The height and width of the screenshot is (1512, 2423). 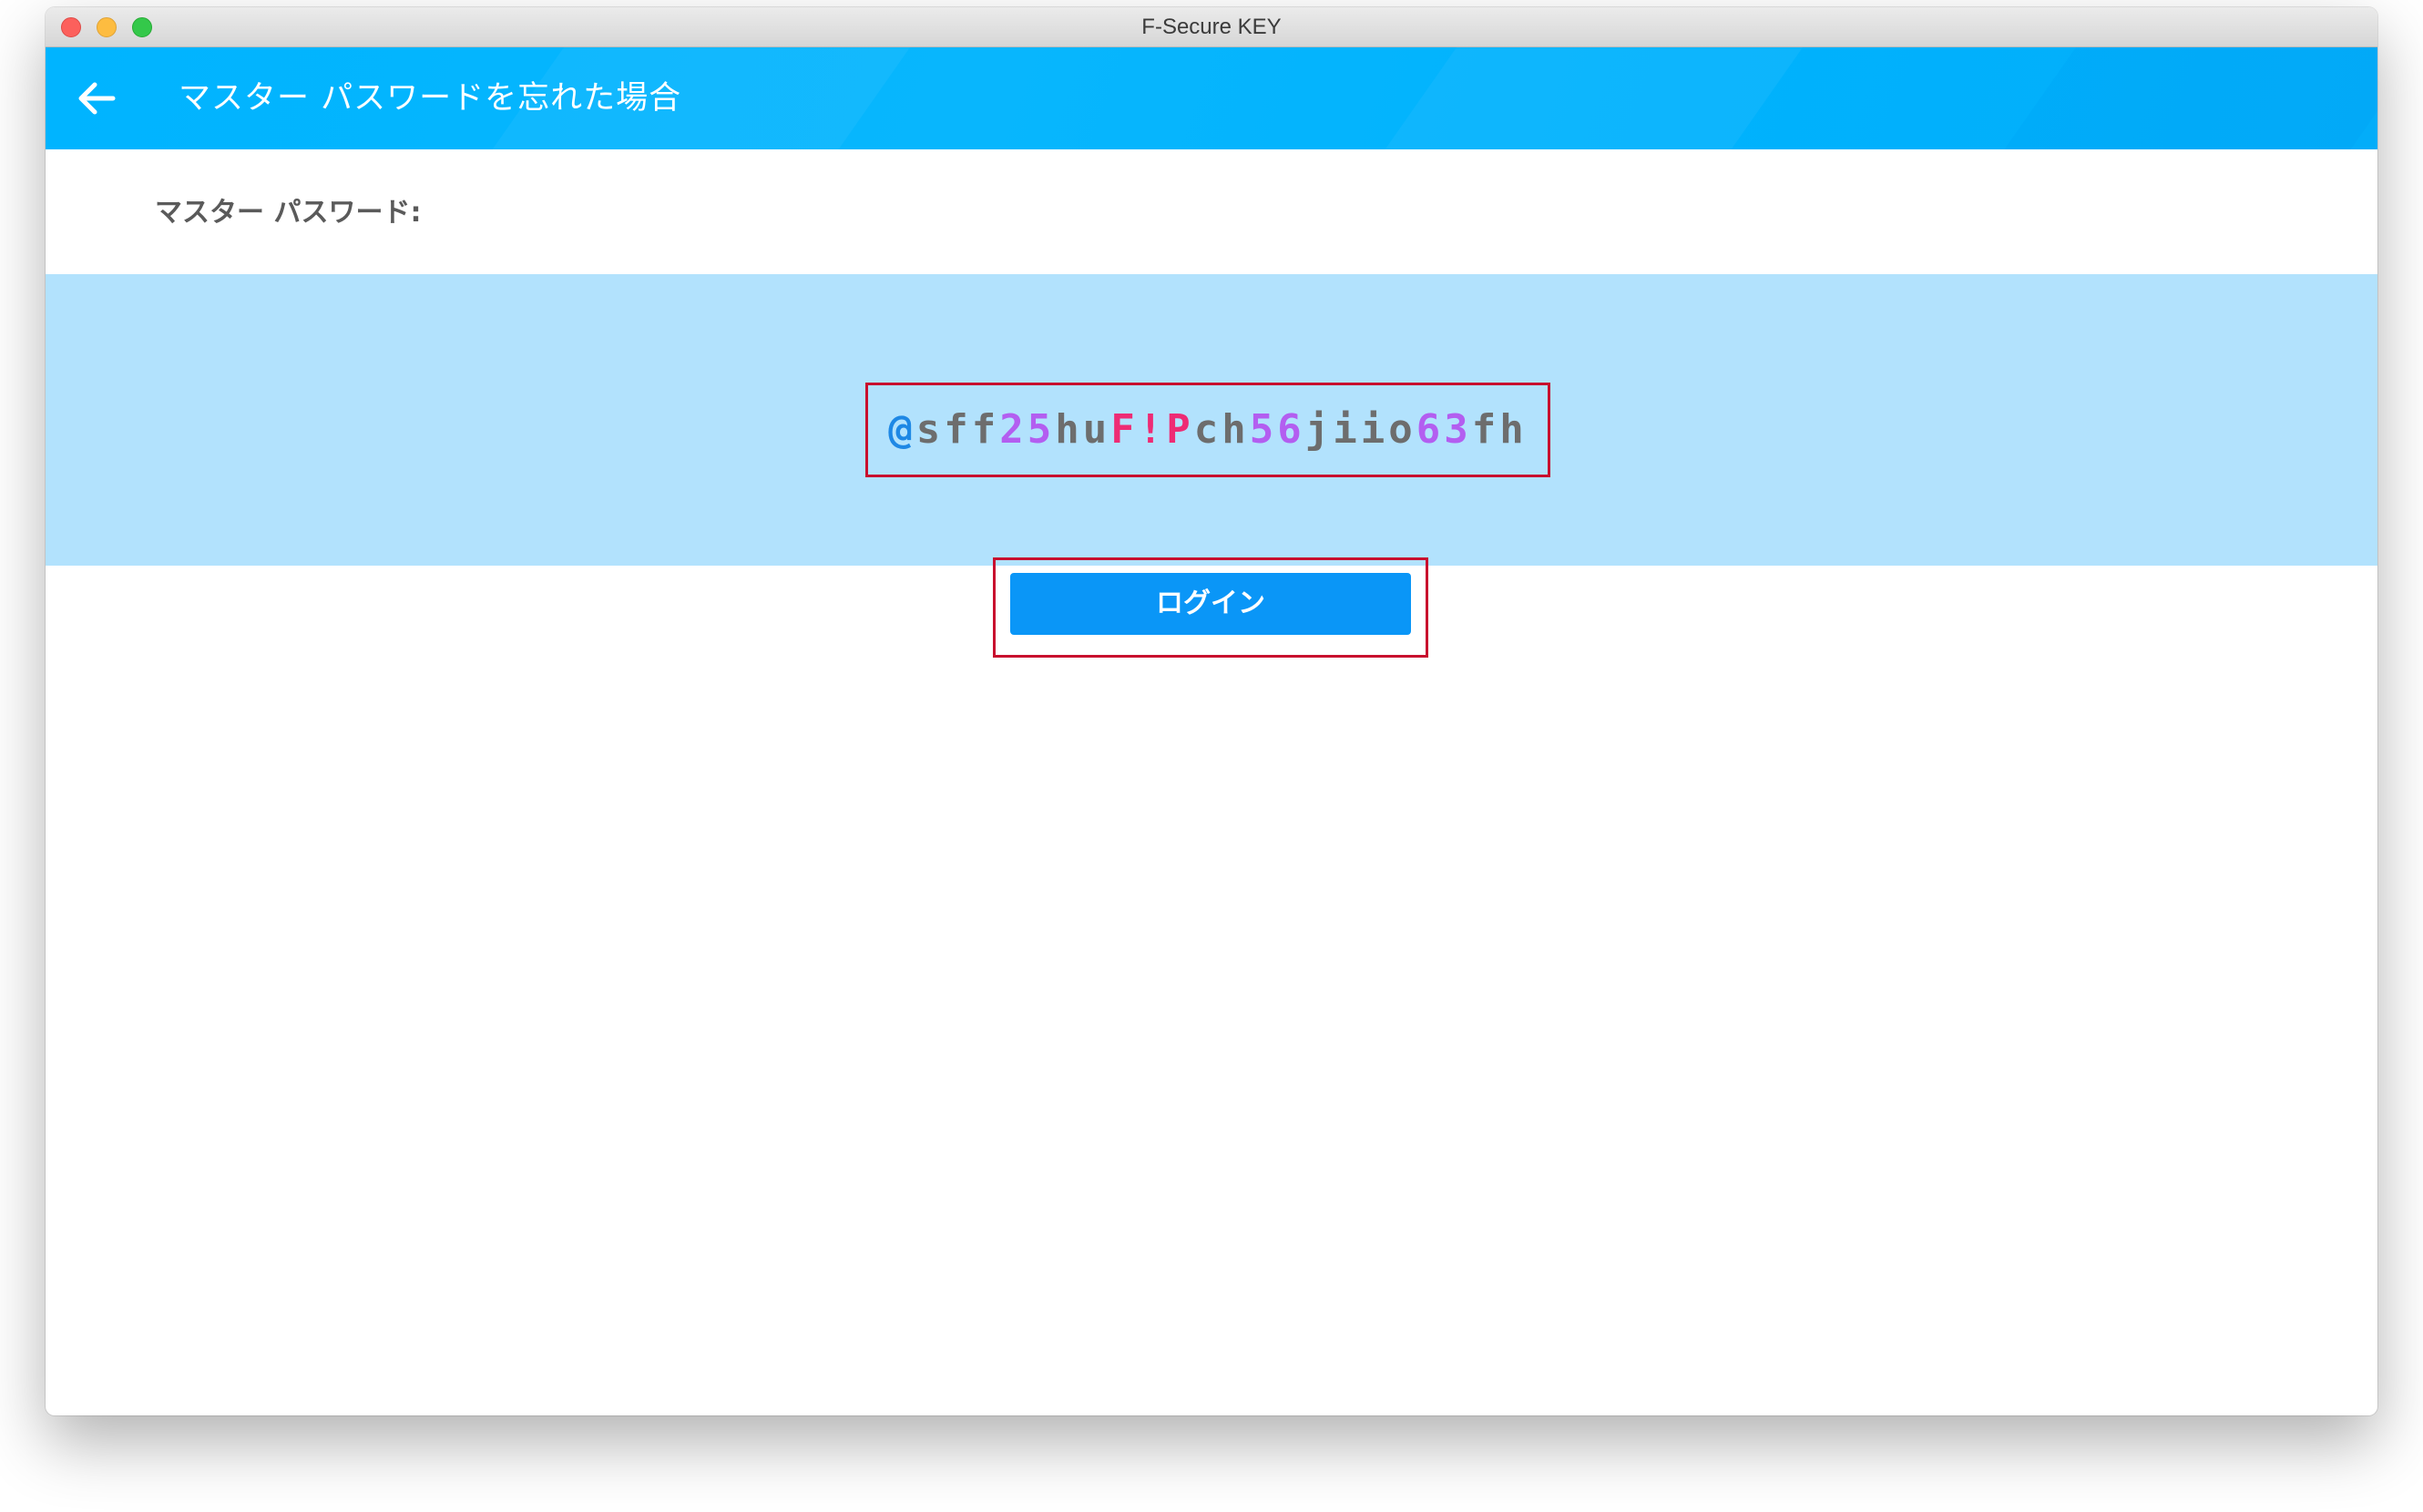 I want to click on password-char: u, so click(x=1097, y=430).